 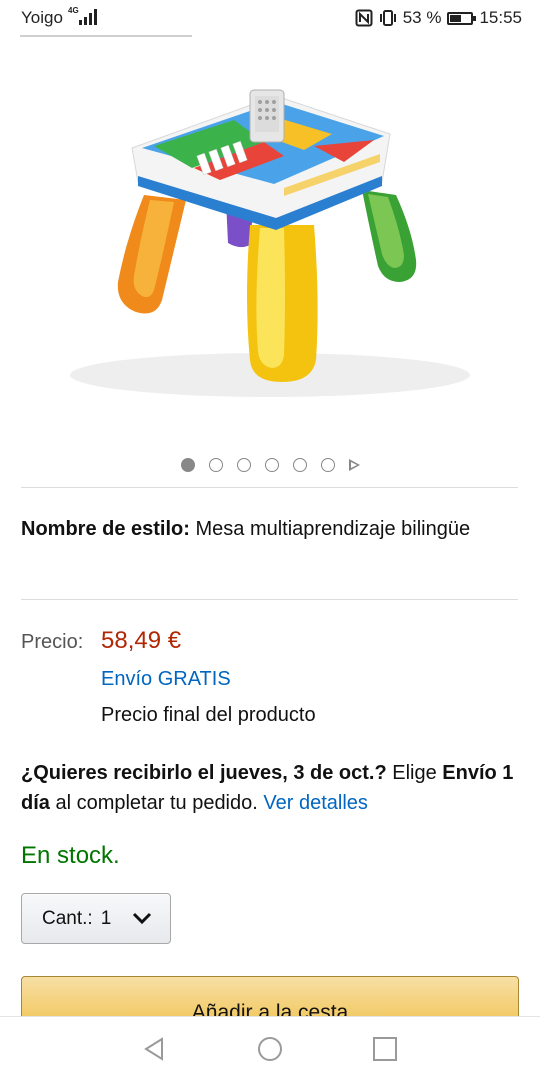 What do you see at coordinates (462, 18) in the screenshot?
I see `battery-icon` at bounding box center [462, 18].